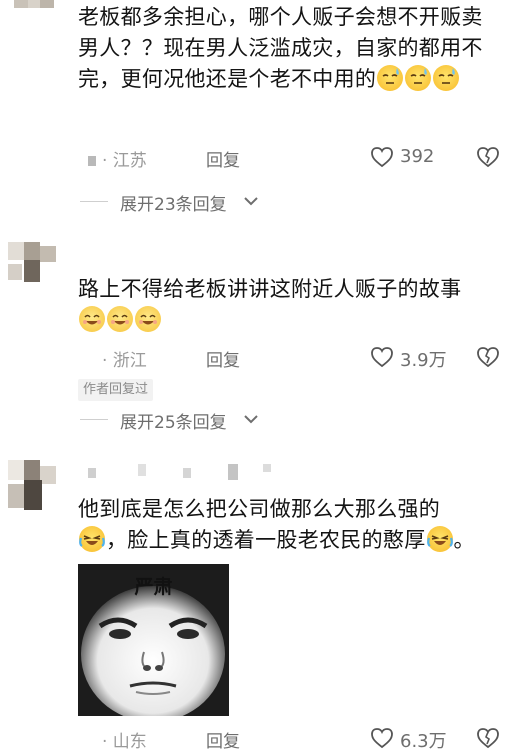 The image size is (511, 754). What do you see at coordinates (173, 423) in the screenshot?
I see `expand-label: 展开25条回复` at bounding box center [173, 423].